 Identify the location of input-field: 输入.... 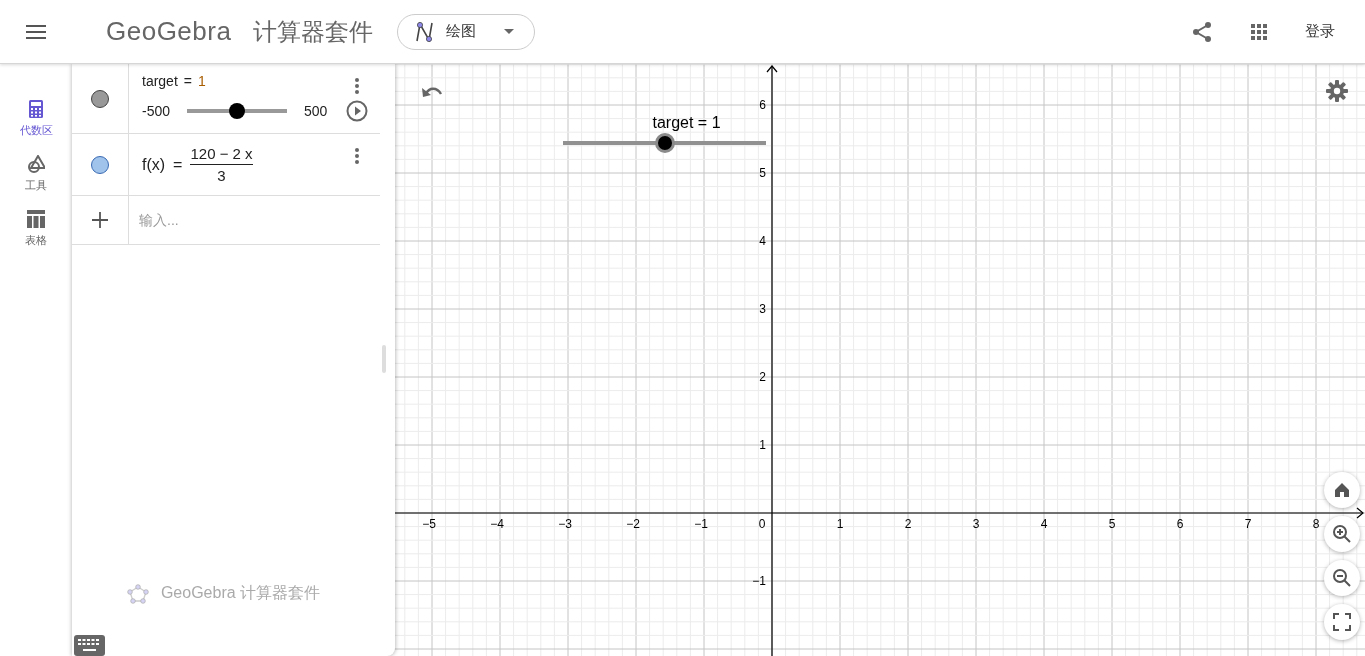
(254, 220).